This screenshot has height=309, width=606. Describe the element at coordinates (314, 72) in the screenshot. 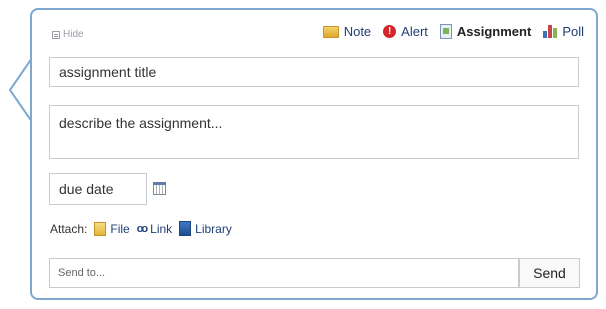

I see `assignment-title-field: assignment title` at that location.